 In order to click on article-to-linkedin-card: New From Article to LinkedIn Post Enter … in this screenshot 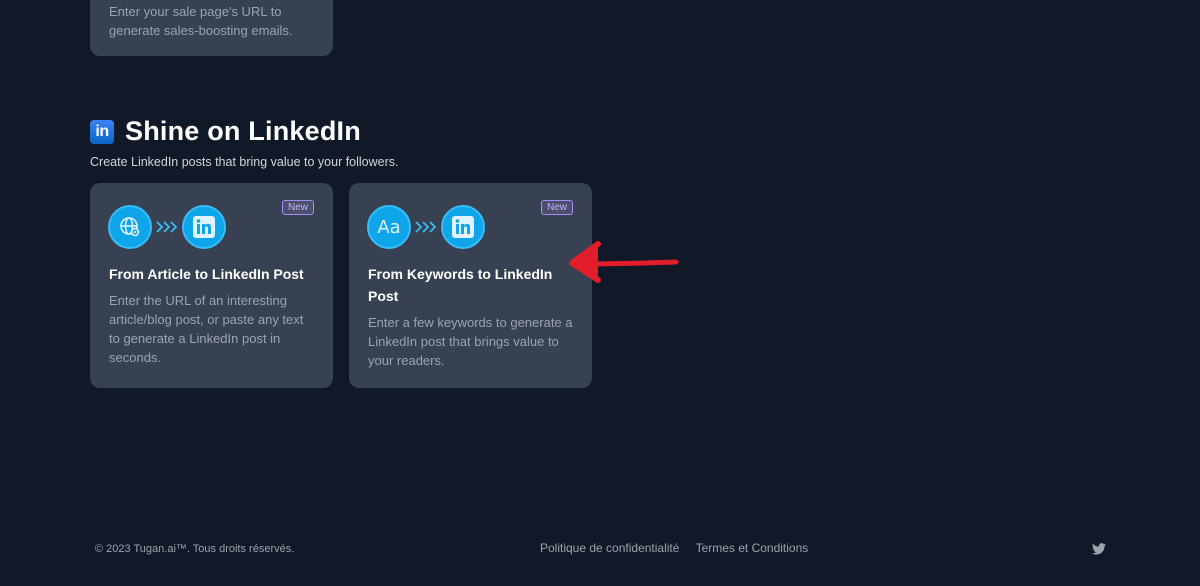, I will do `click(211, 285)`.